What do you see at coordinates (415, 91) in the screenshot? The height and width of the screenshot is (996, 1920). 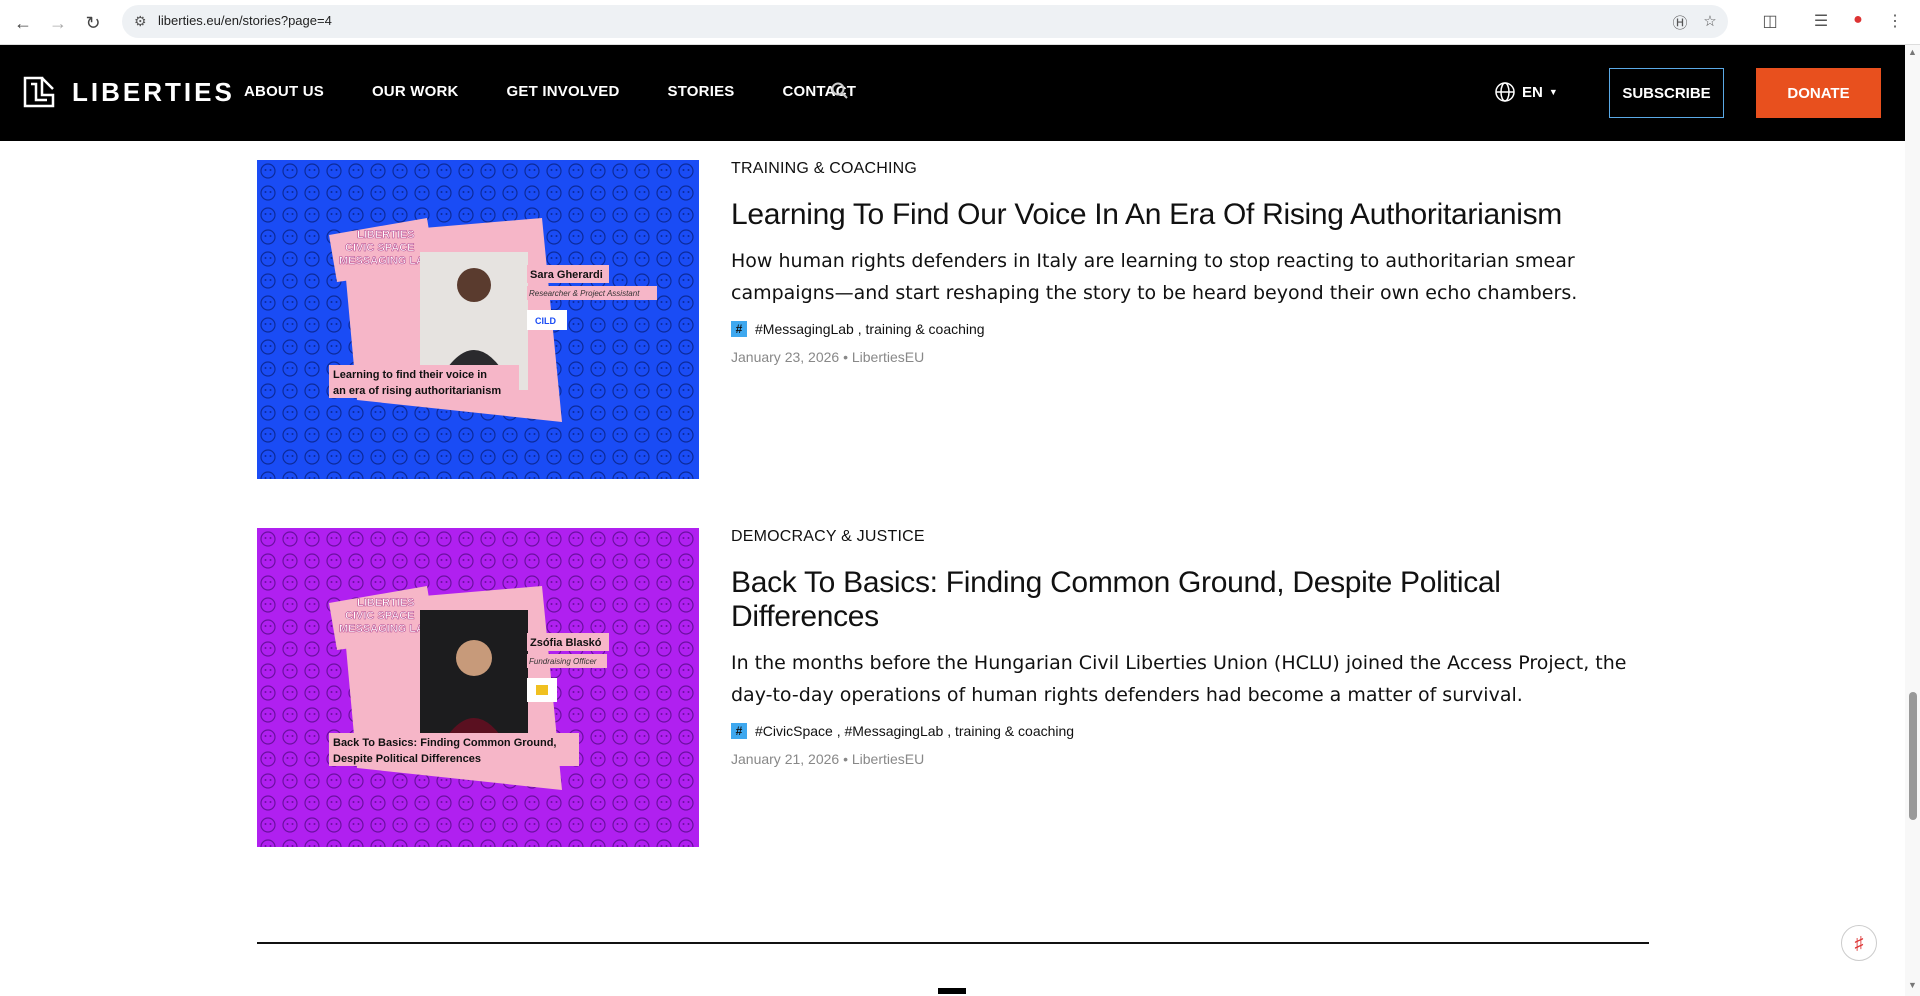 I see `nav-our-work: OUR WORK` at bounding box center [415, 91].